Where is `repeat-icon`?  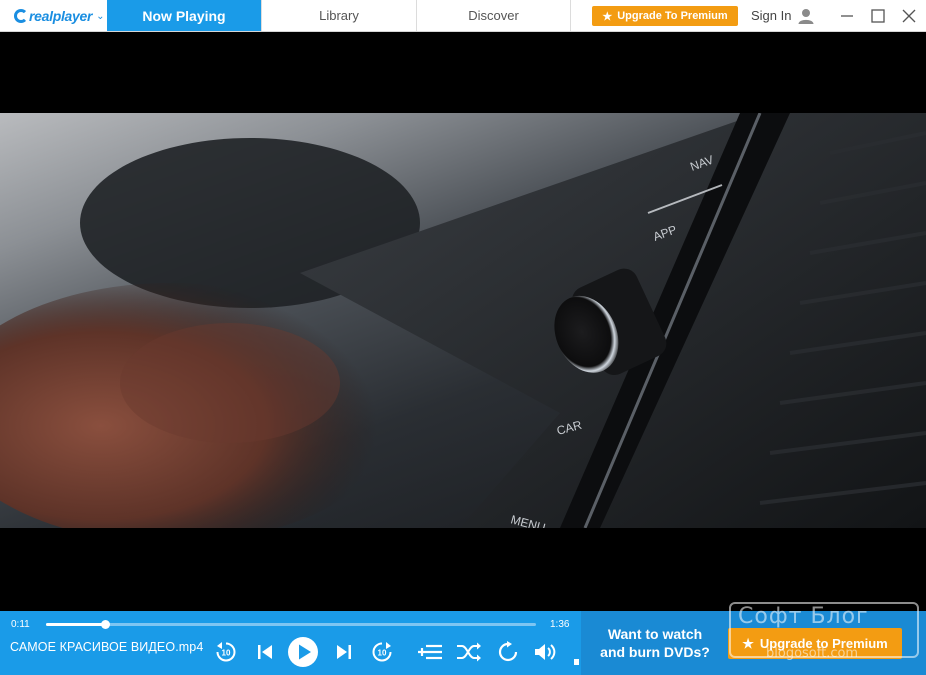
repeat-icon is located at coordinates (508, 651).